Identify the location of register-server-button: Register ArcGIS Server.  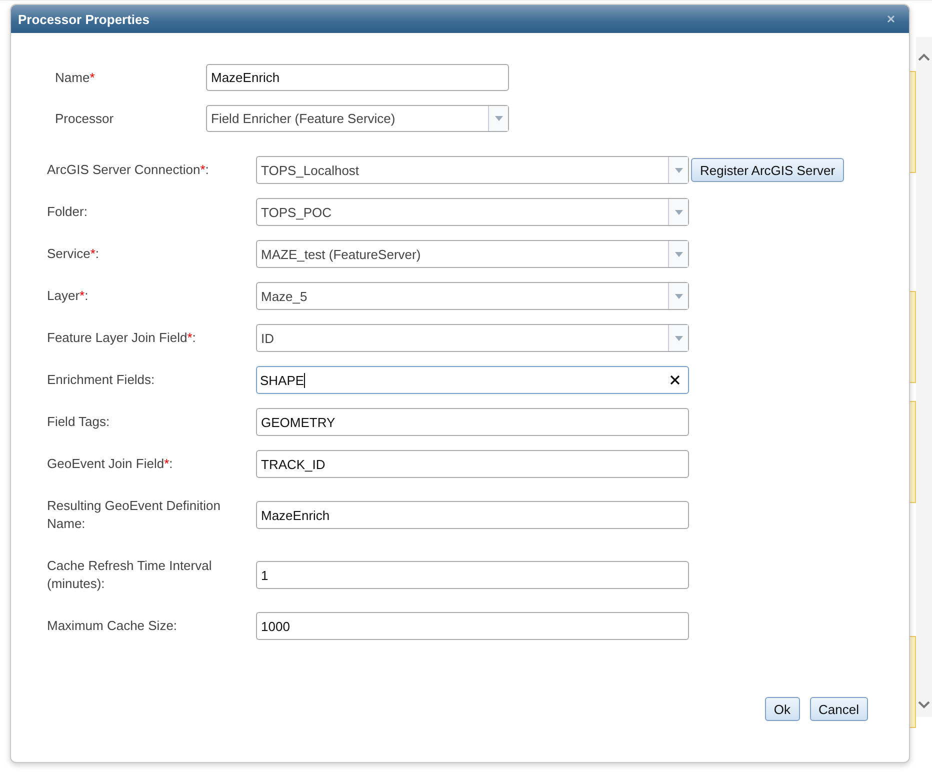
(767, 170).